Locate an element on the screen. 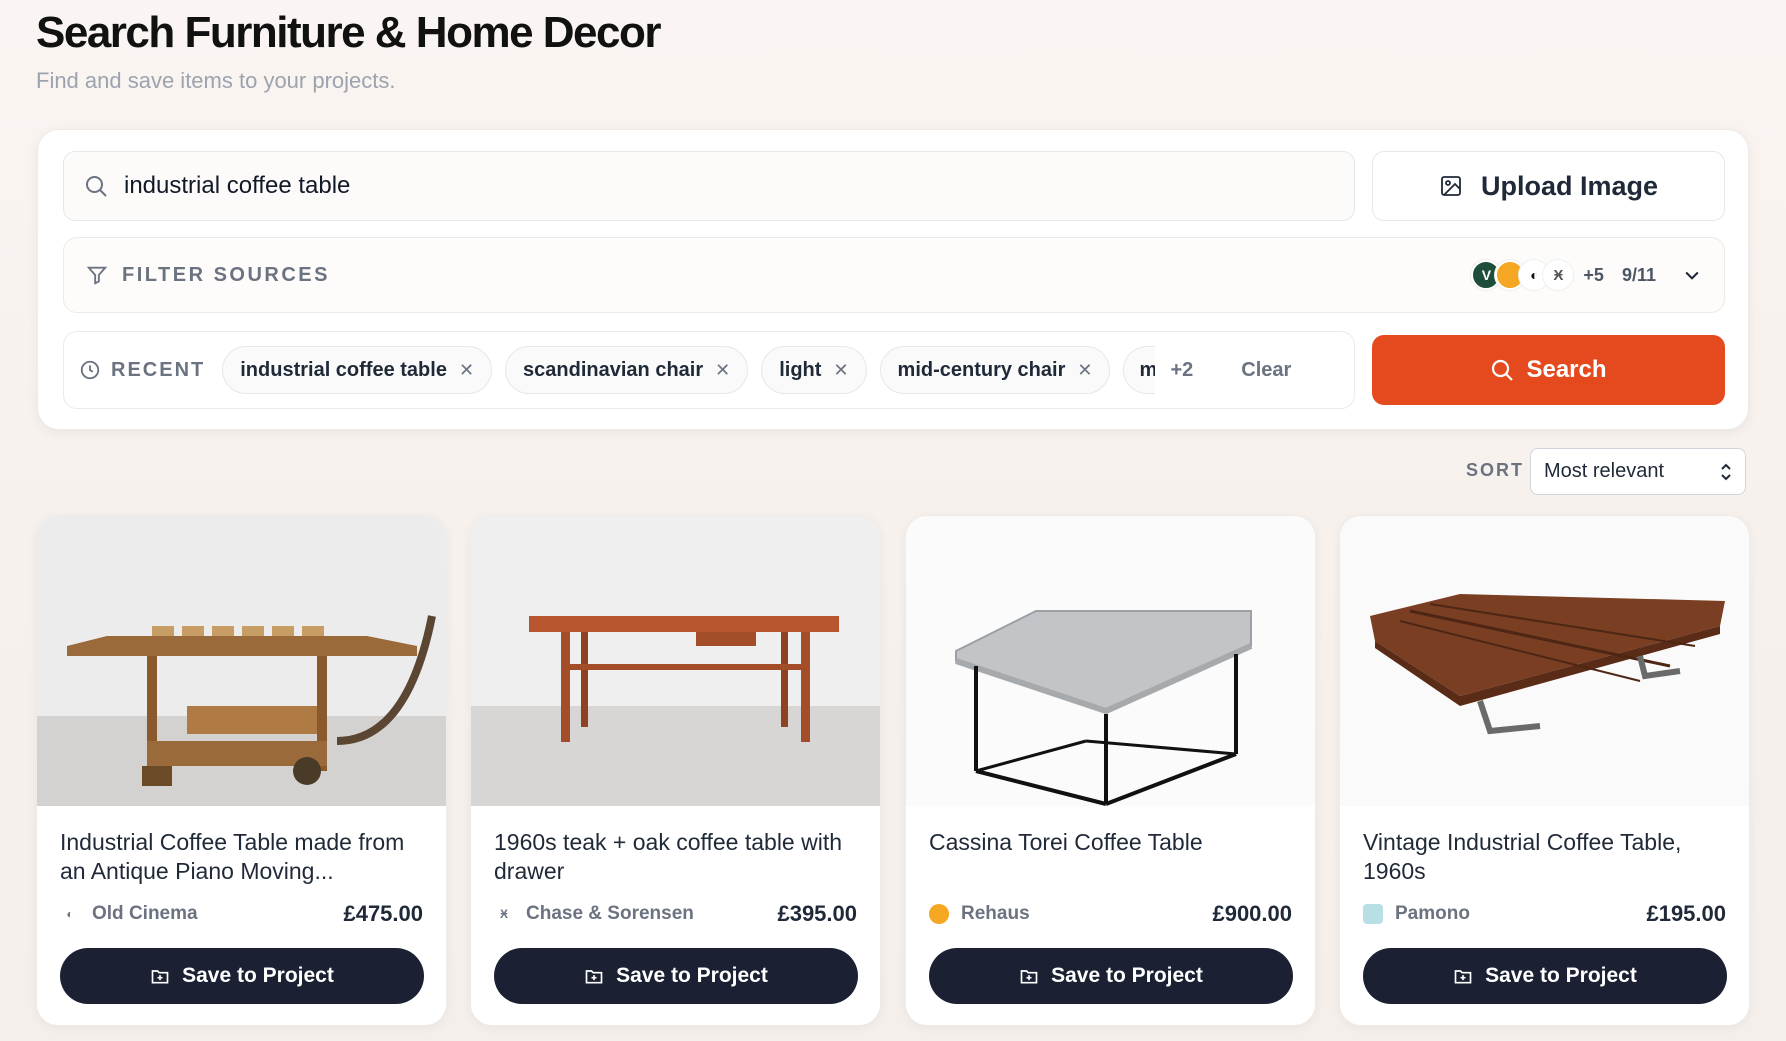  recent-chip-label: m is located at coordinates (1147, 370).